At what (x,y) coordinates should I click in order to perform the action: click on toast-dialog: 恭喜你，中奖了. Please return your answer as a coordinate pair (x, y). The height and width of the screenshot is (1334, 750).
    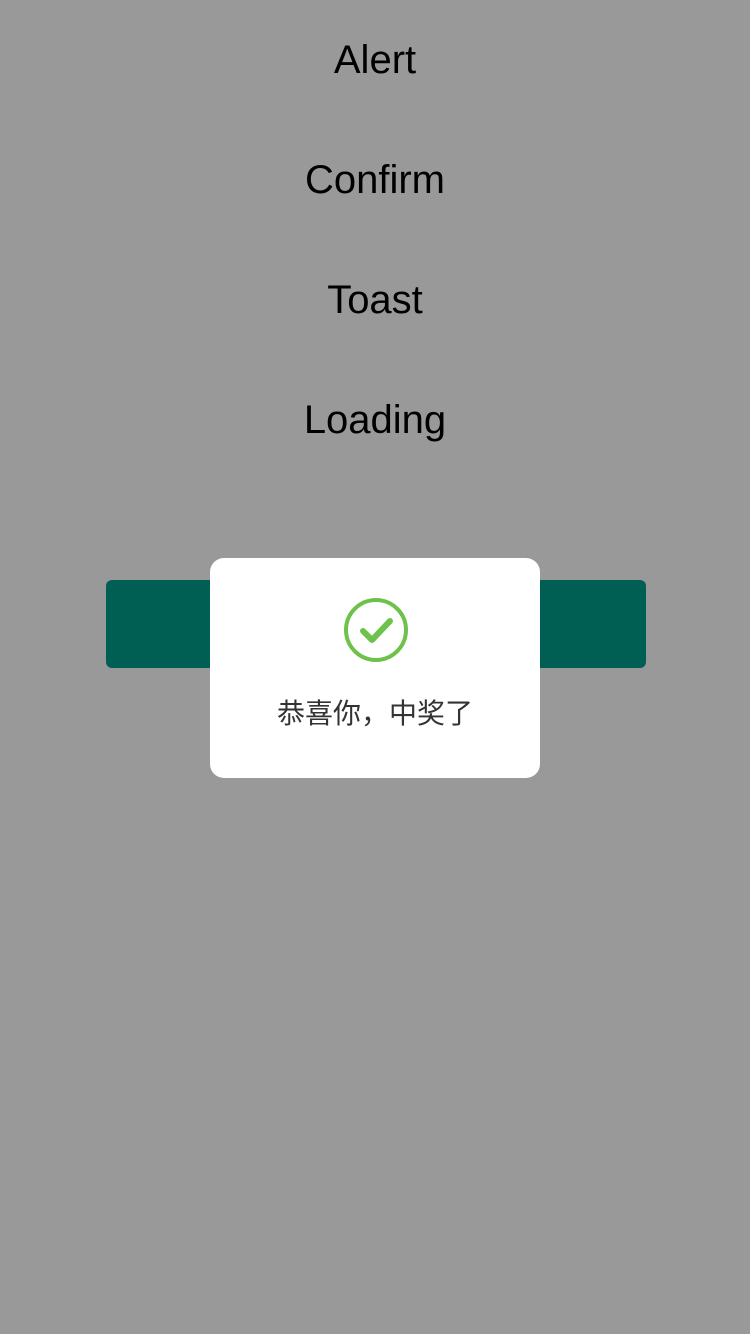
    Looking at the image, I should click on (375, 668).